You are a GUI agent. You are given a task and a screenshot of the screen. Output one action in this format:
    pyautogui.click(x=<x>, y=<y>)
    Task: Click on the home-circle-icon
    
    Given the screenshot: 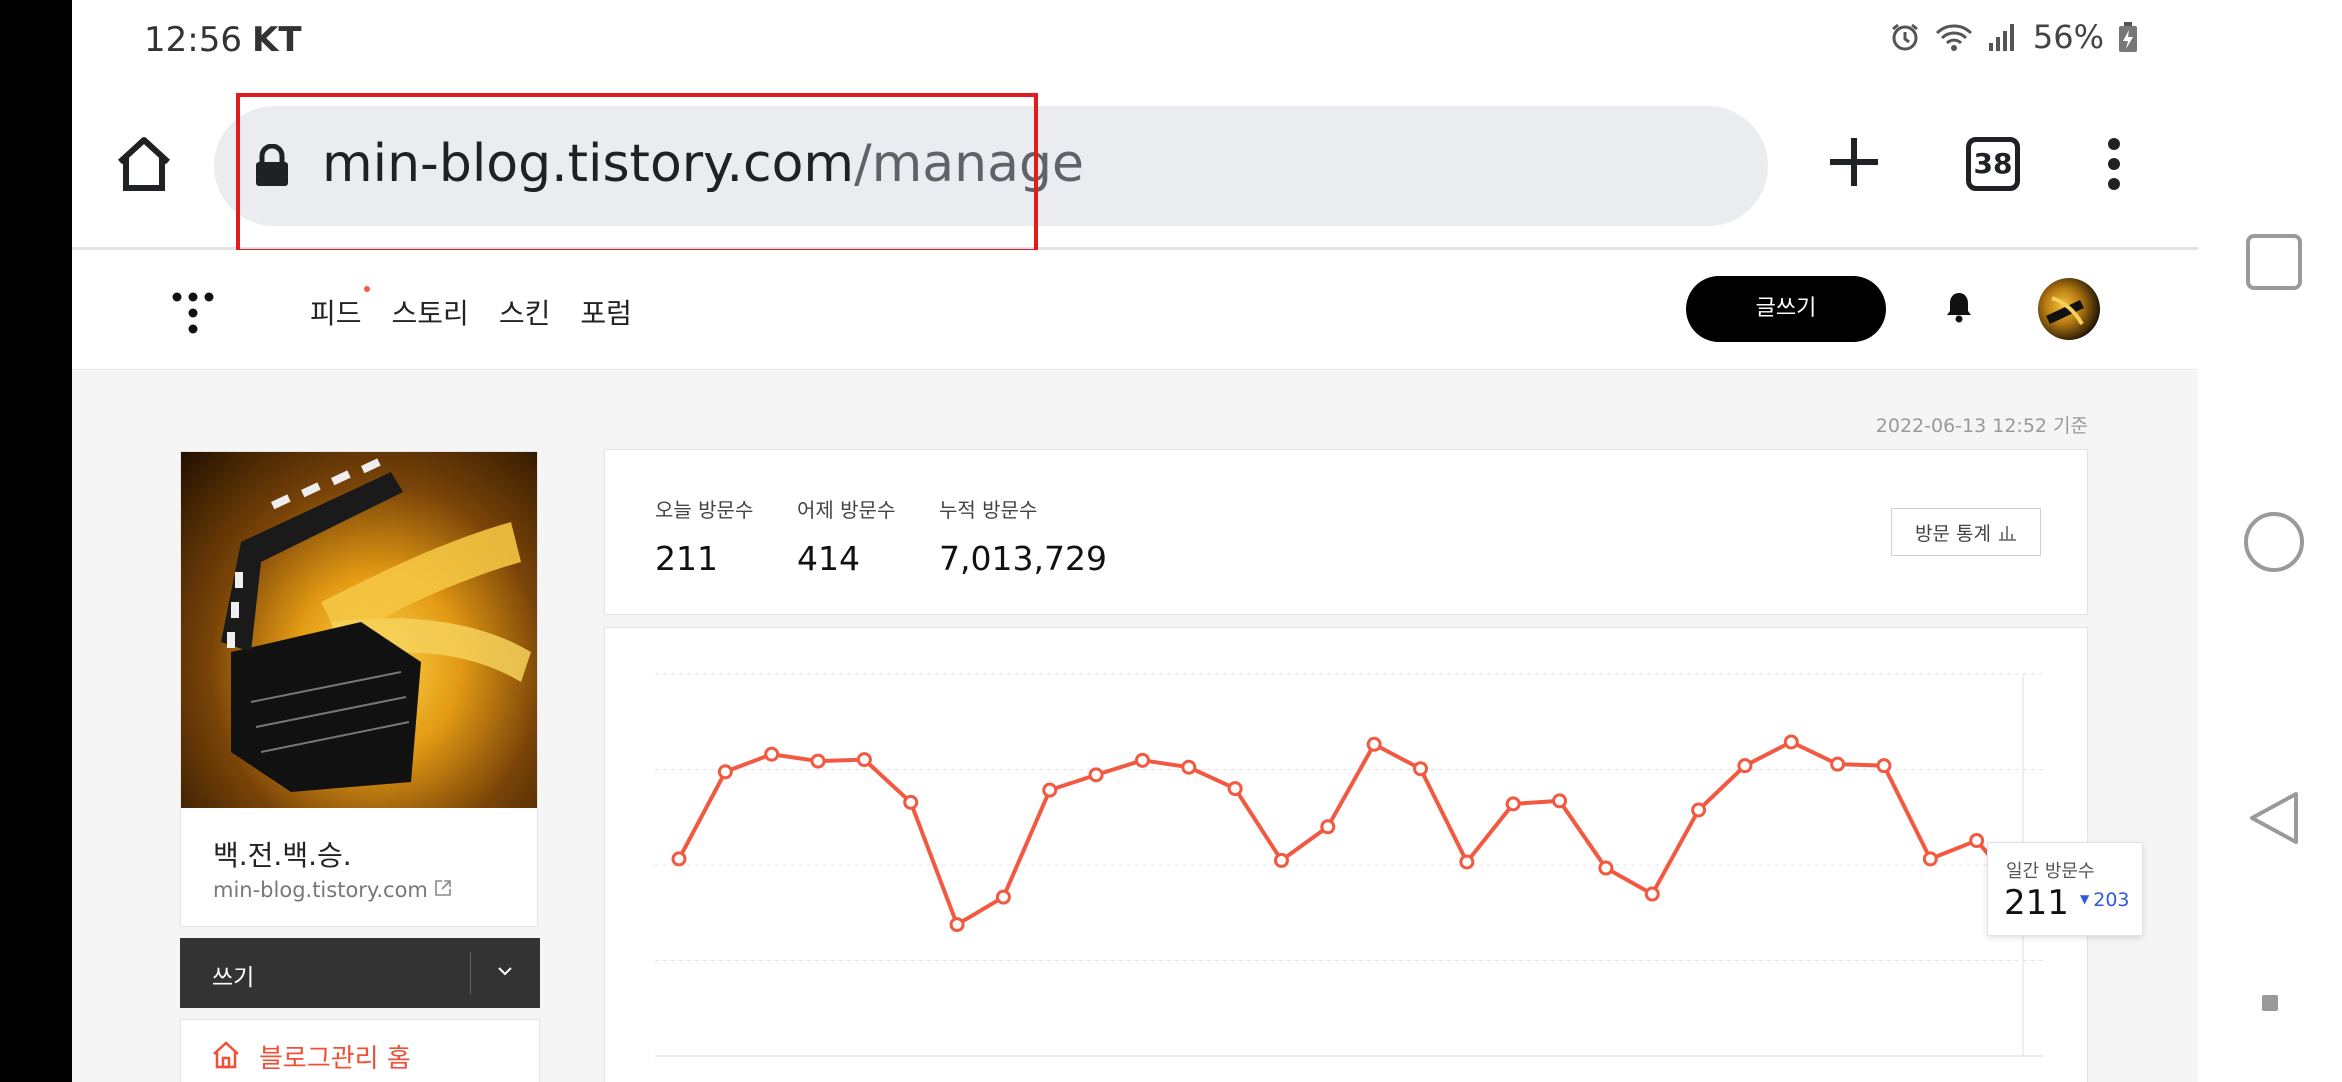 What is the action you would take?
    pyautogui.click(x=2274, y=542)
    